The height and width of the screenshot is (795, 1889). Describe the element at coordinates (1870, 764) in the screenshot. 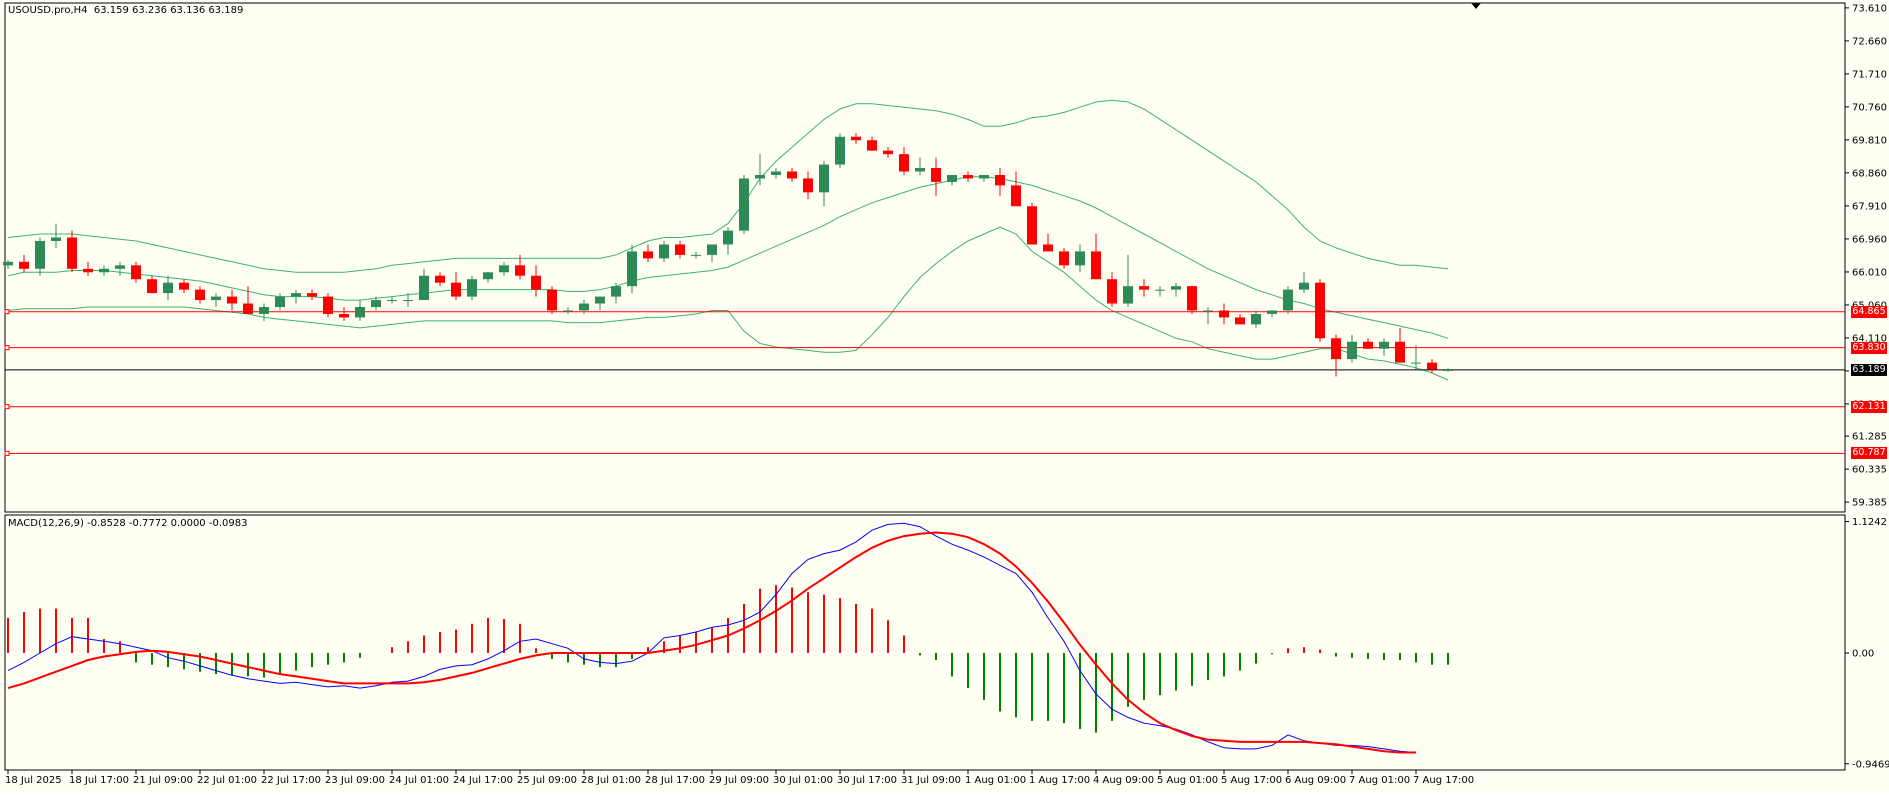

I see `macd-axis-label: -0.9469` at that location.